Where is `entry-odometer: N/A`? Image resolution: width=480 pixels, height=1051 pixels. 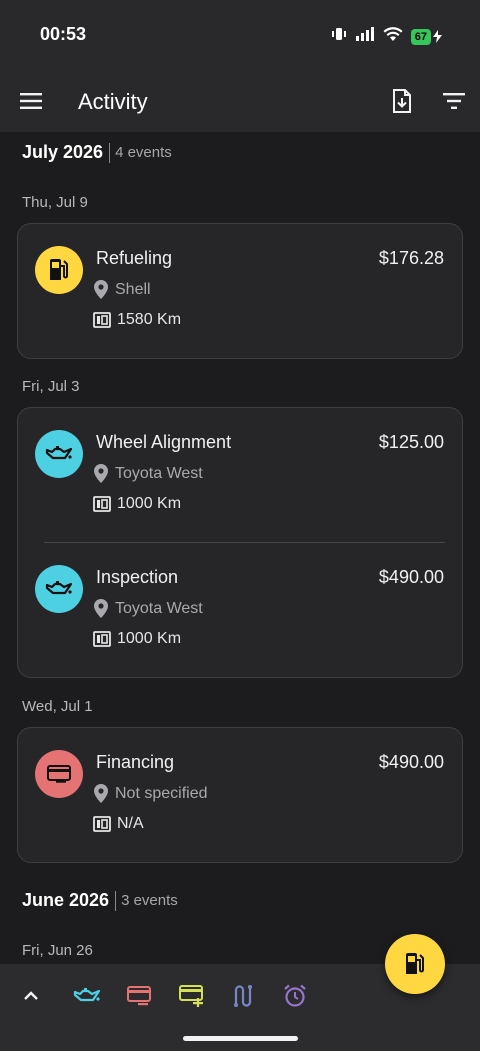 entry-odometer: N/A is located at coordinates (118, 824).